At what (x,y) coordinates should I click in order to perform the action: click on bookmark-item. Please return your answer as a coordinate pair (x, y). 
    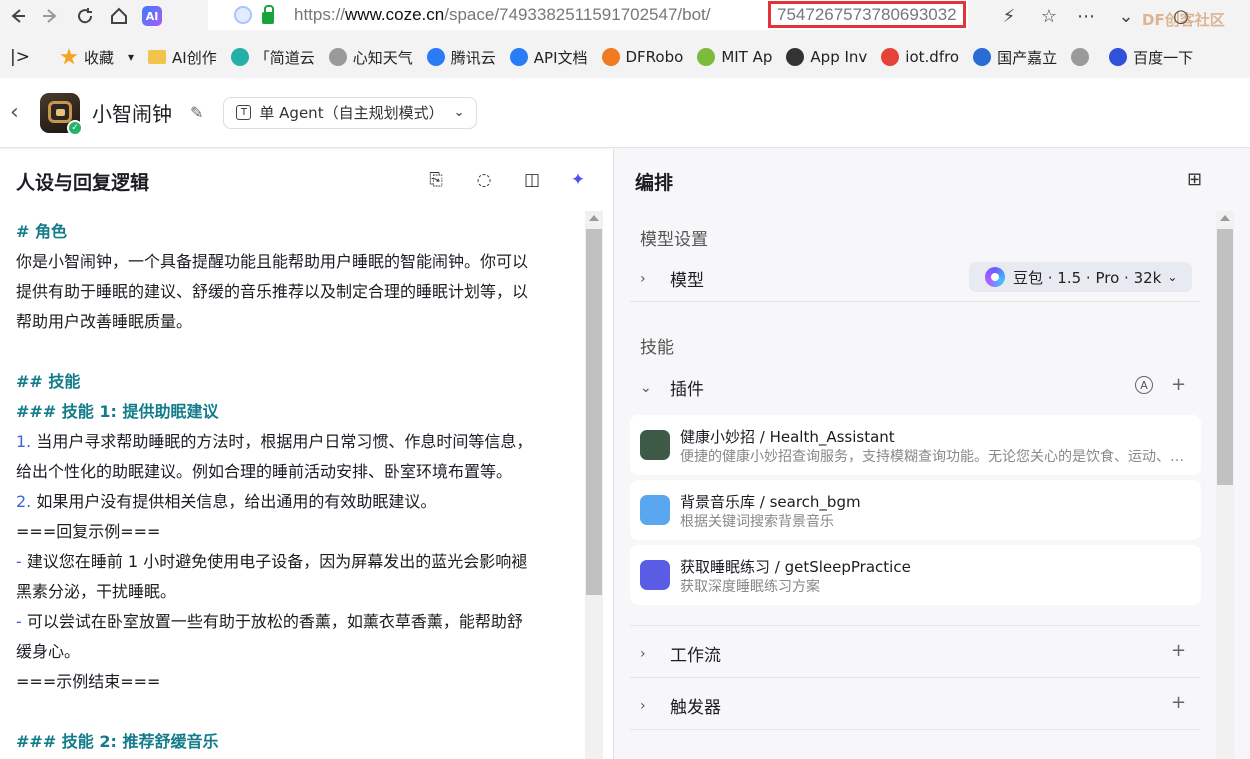
    Looking at the image, I should click on (1083, 57).